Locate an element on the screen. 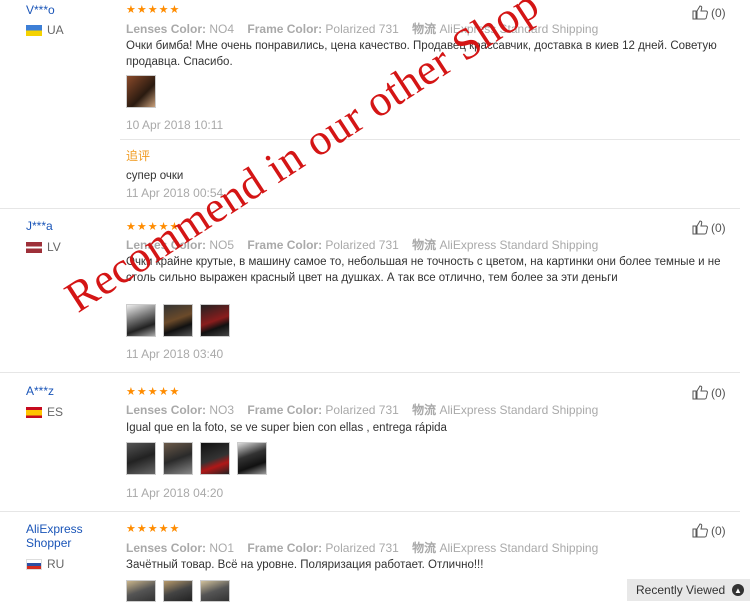  ukraine-flag-icon is located at coordinates (34, 30).